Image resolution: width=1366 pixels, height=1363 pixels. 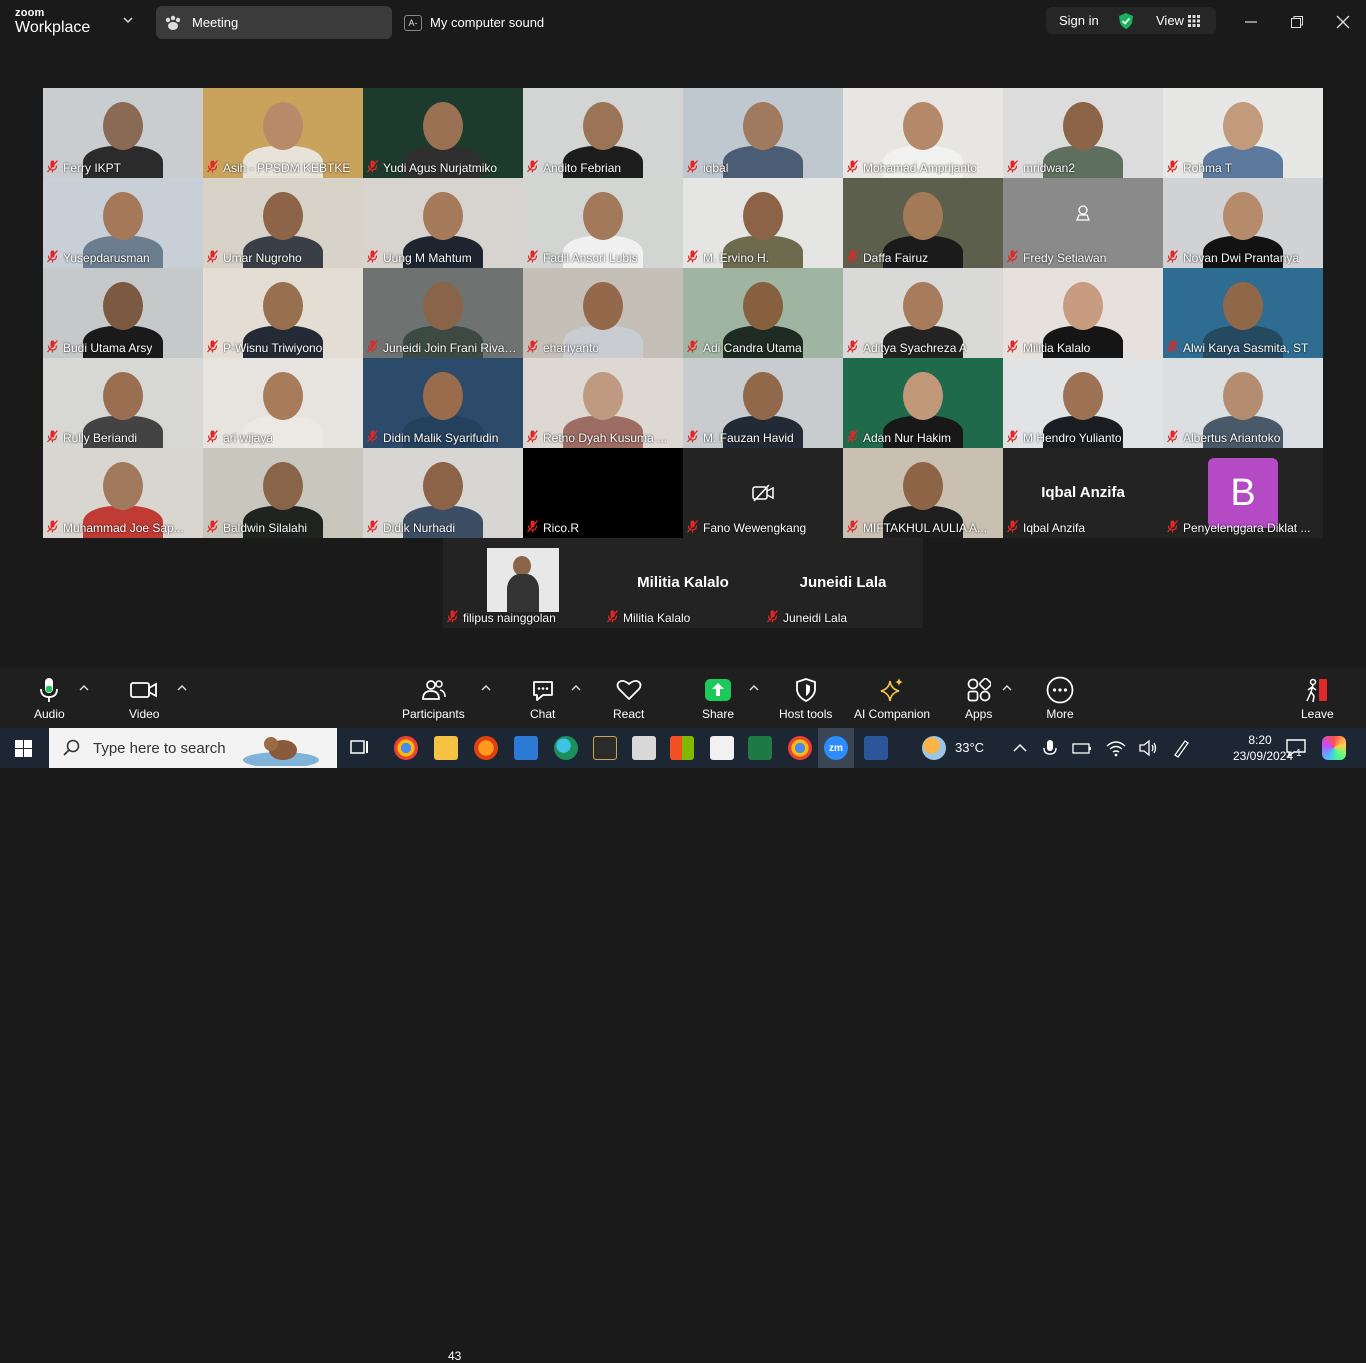 What do you see at coordinates (474, 22) in the screenshot?
I see `tab-computer-sound: A- My computer sound` at bounding box center [474, 22].